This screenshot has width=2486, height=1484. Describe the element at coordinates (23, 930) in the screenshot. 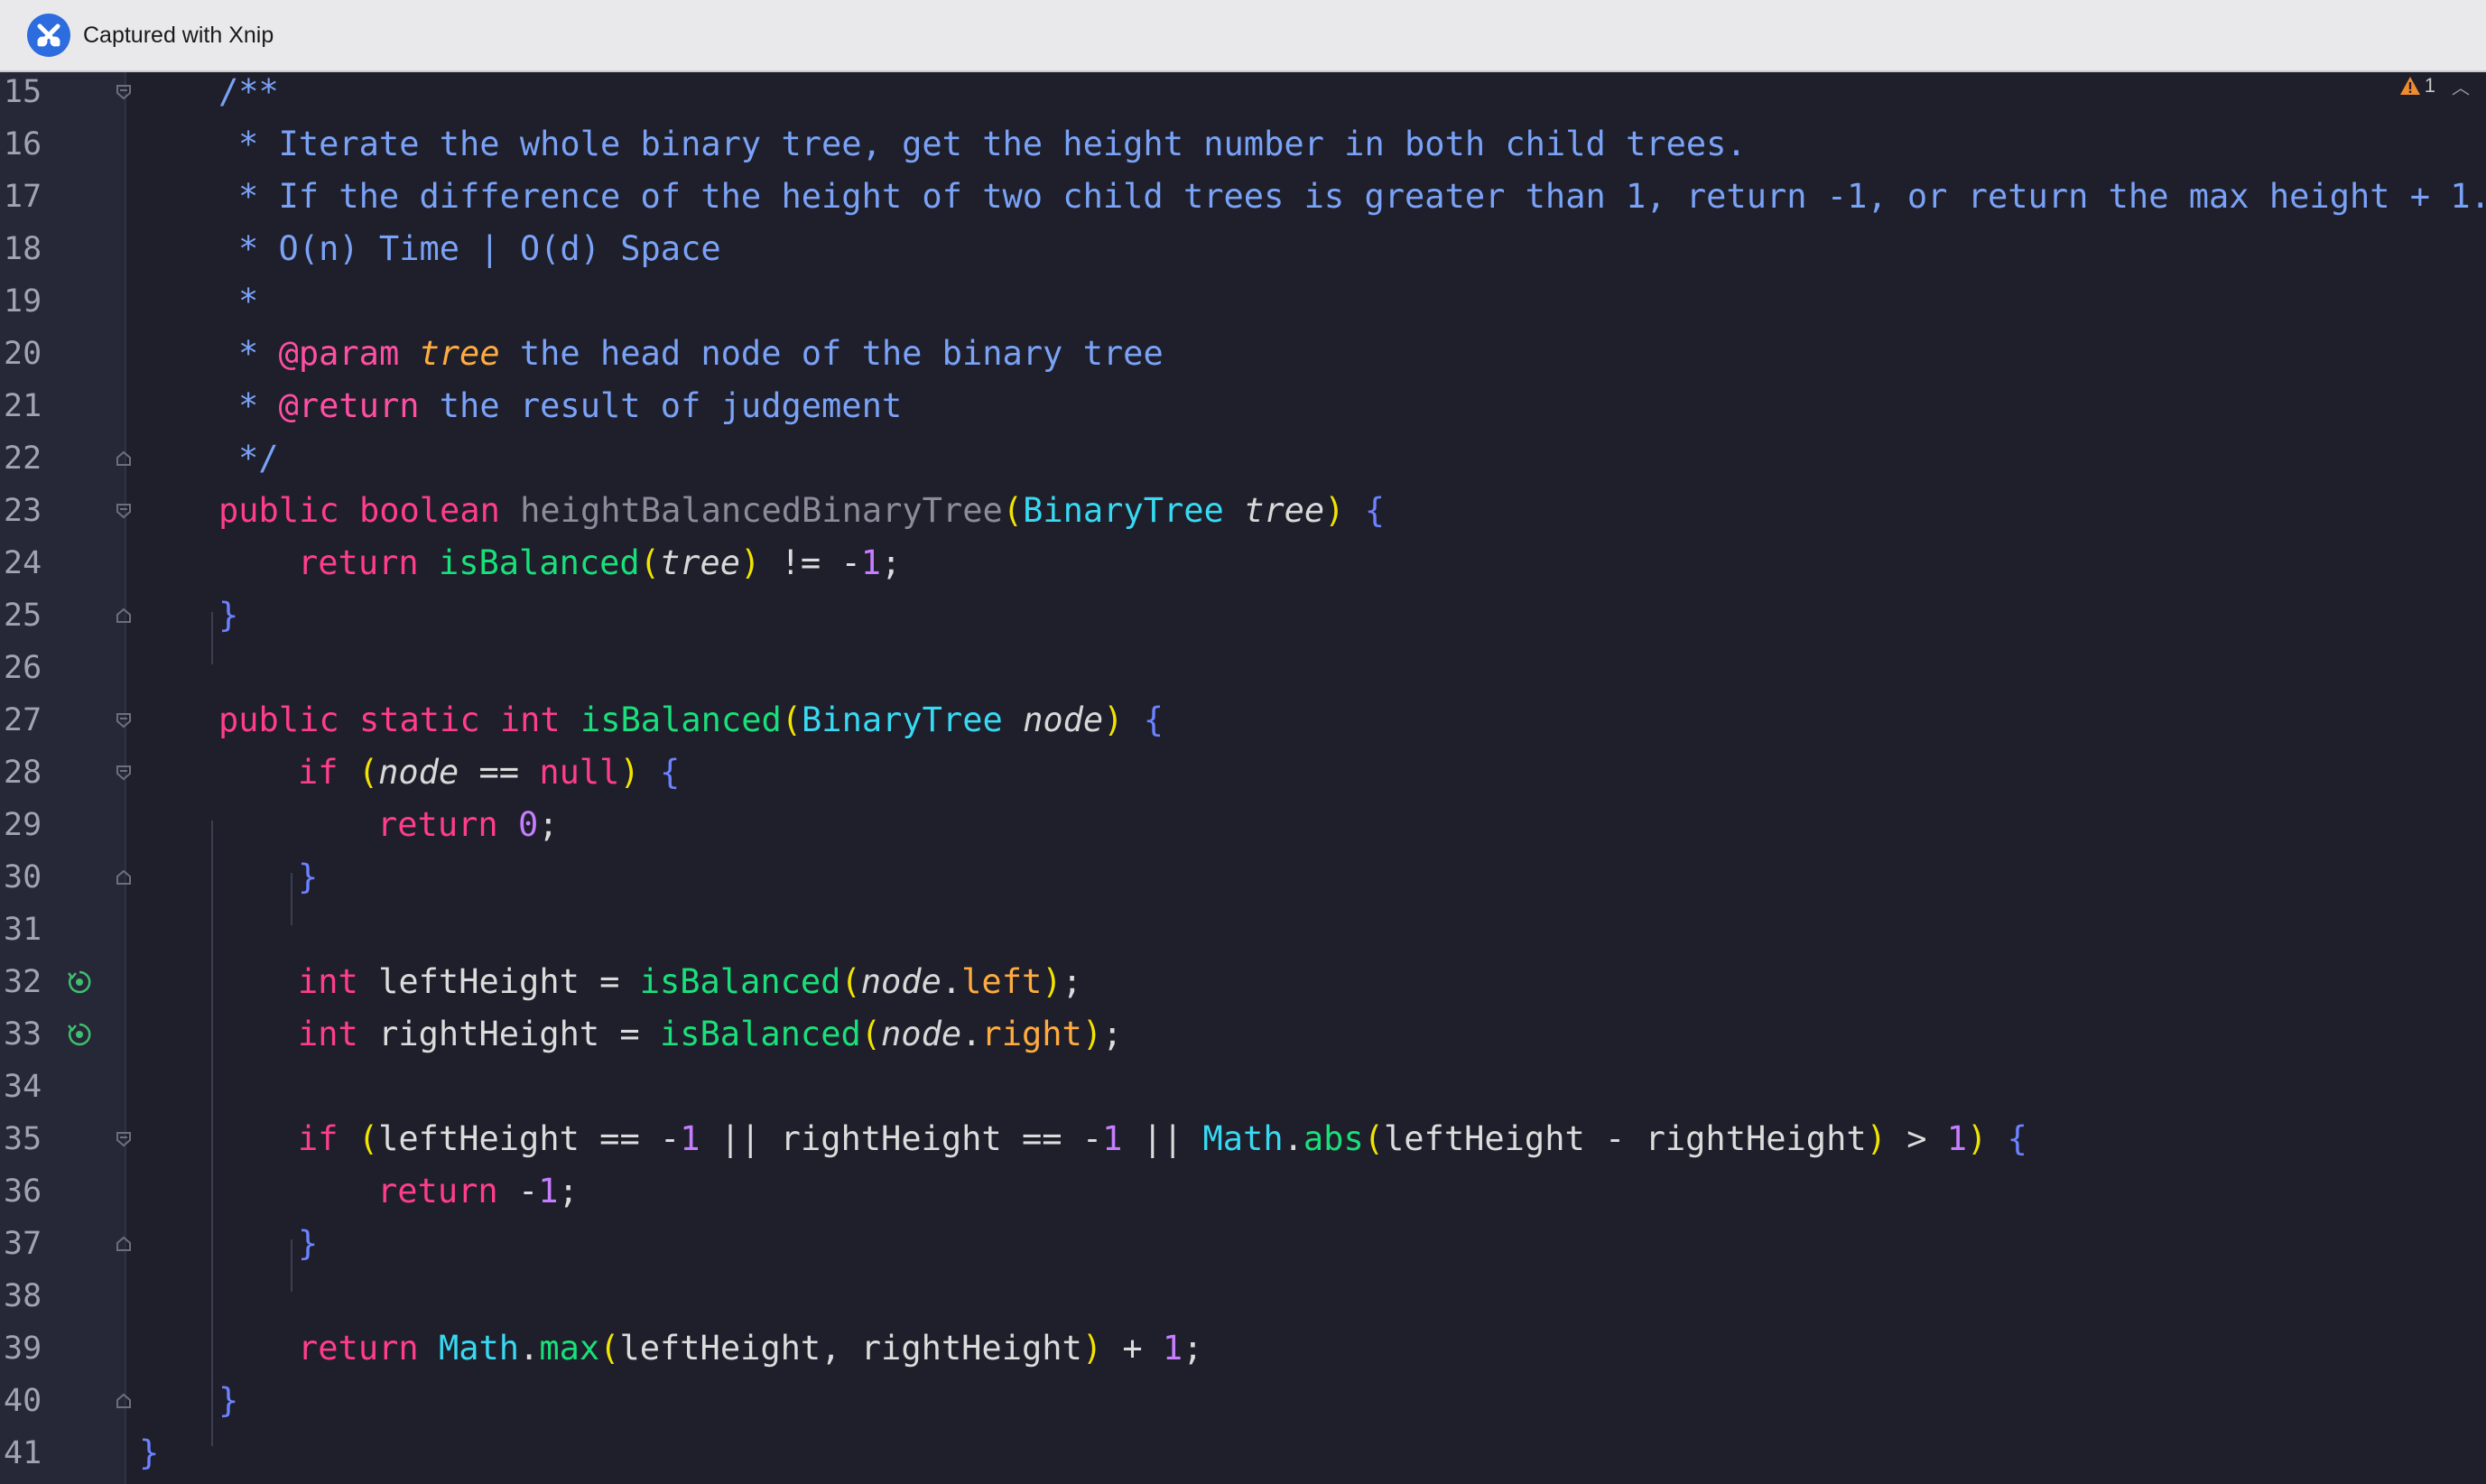

I see `line-number: 31` at that location.